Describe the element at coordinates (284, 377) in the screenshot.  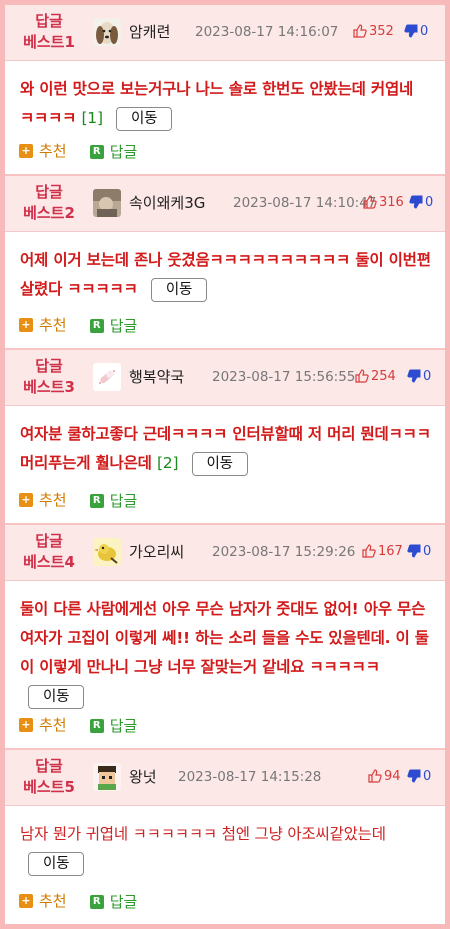
I see `post-date: 2023-08-17 15:56:55` at that location.